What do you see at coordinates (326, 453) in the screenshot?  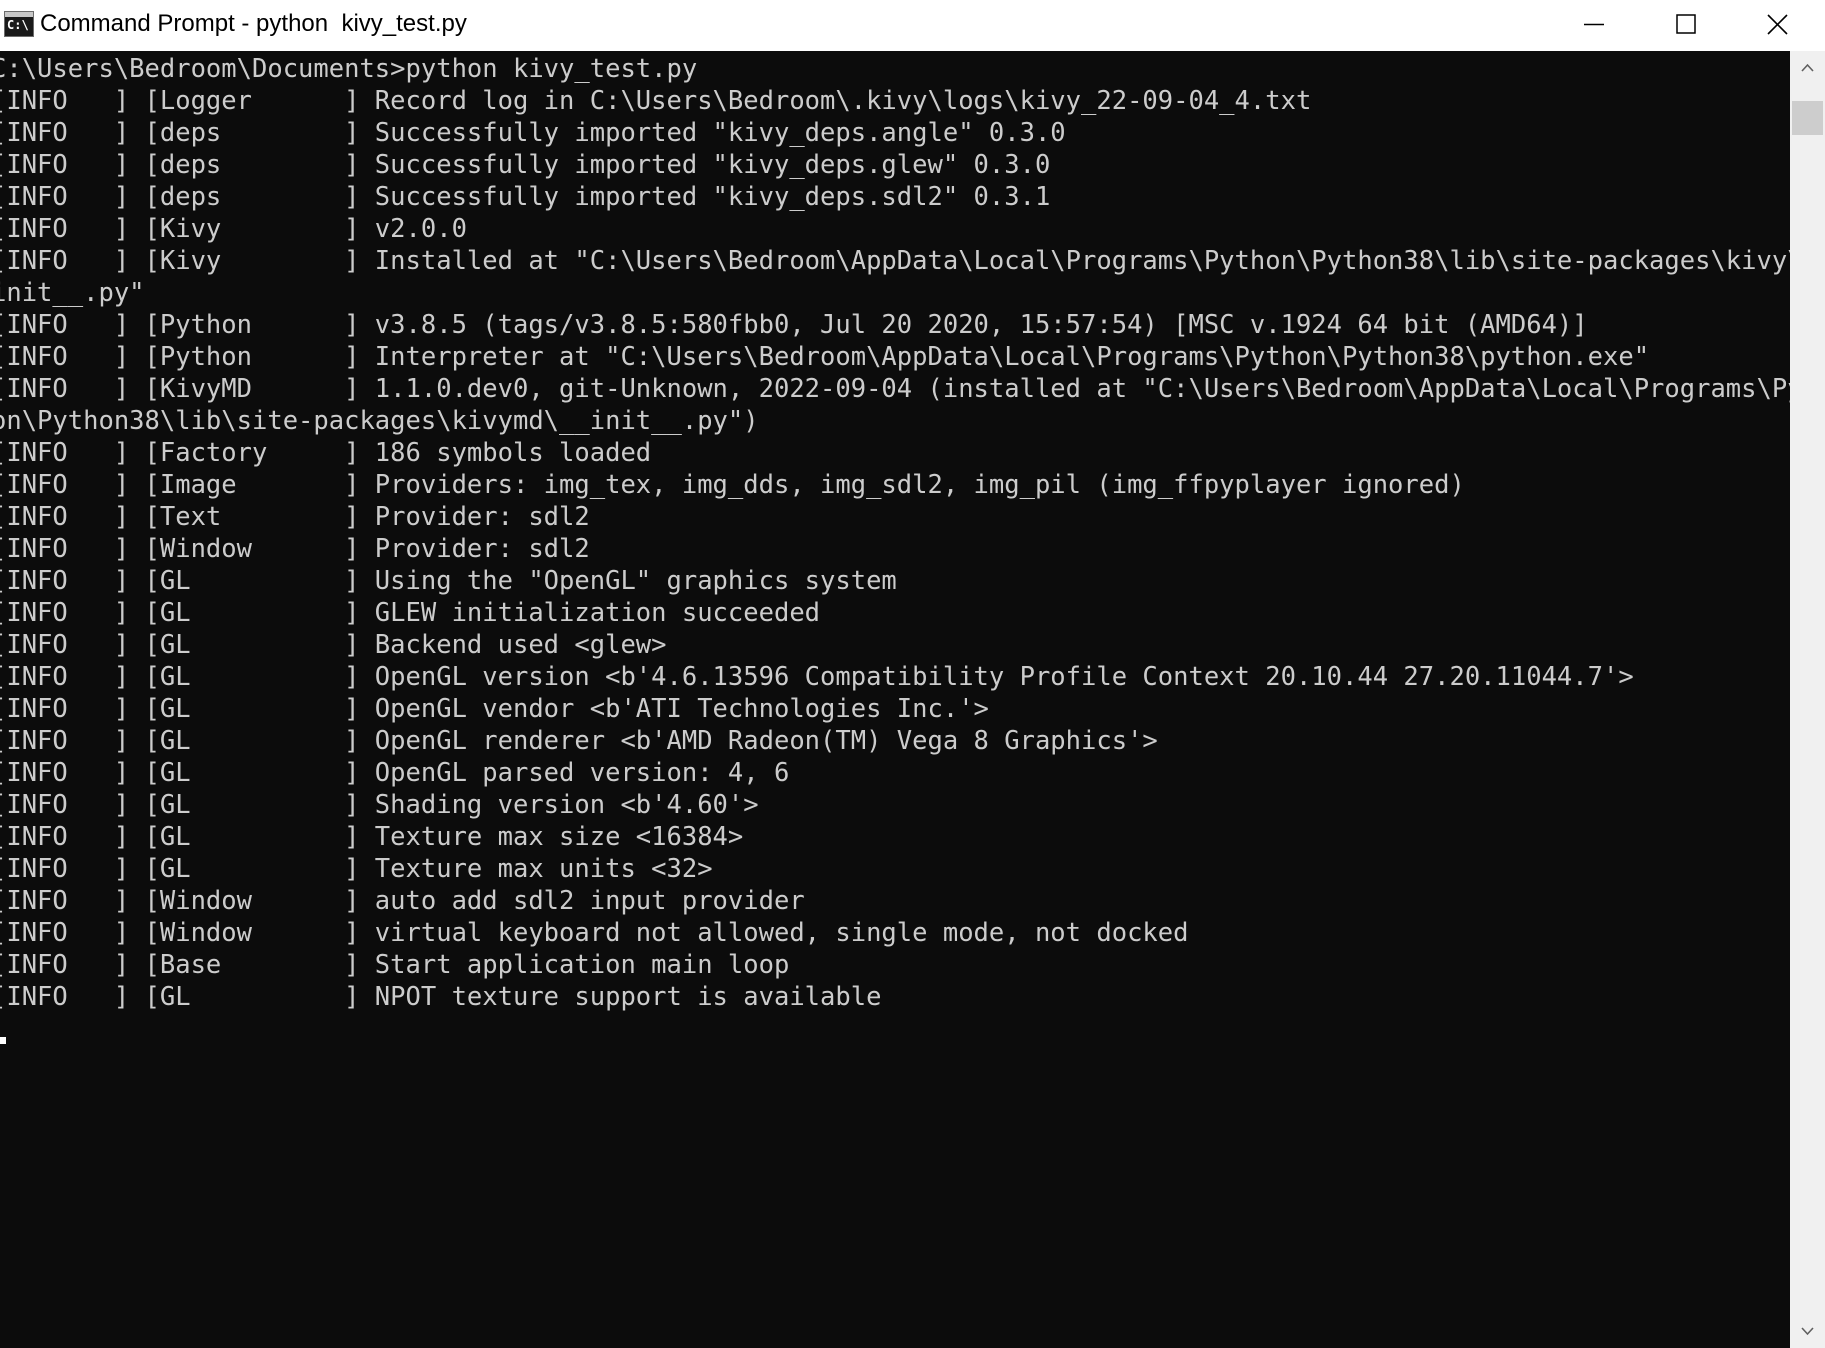 I see `console-line: [INFO ] [Factory ] 186 symbols loaded` at bounding box center [326, 453].